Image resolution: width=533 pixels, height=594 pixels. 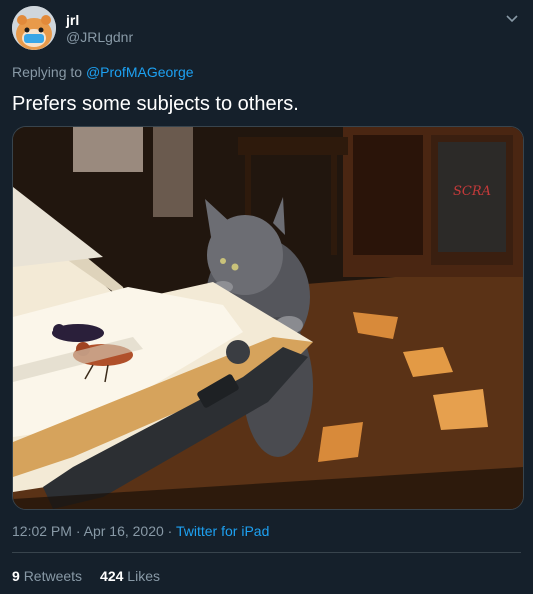 I want to click on replying-to: Replying to @ProfMAGeorge, so click(x=103, y=72).